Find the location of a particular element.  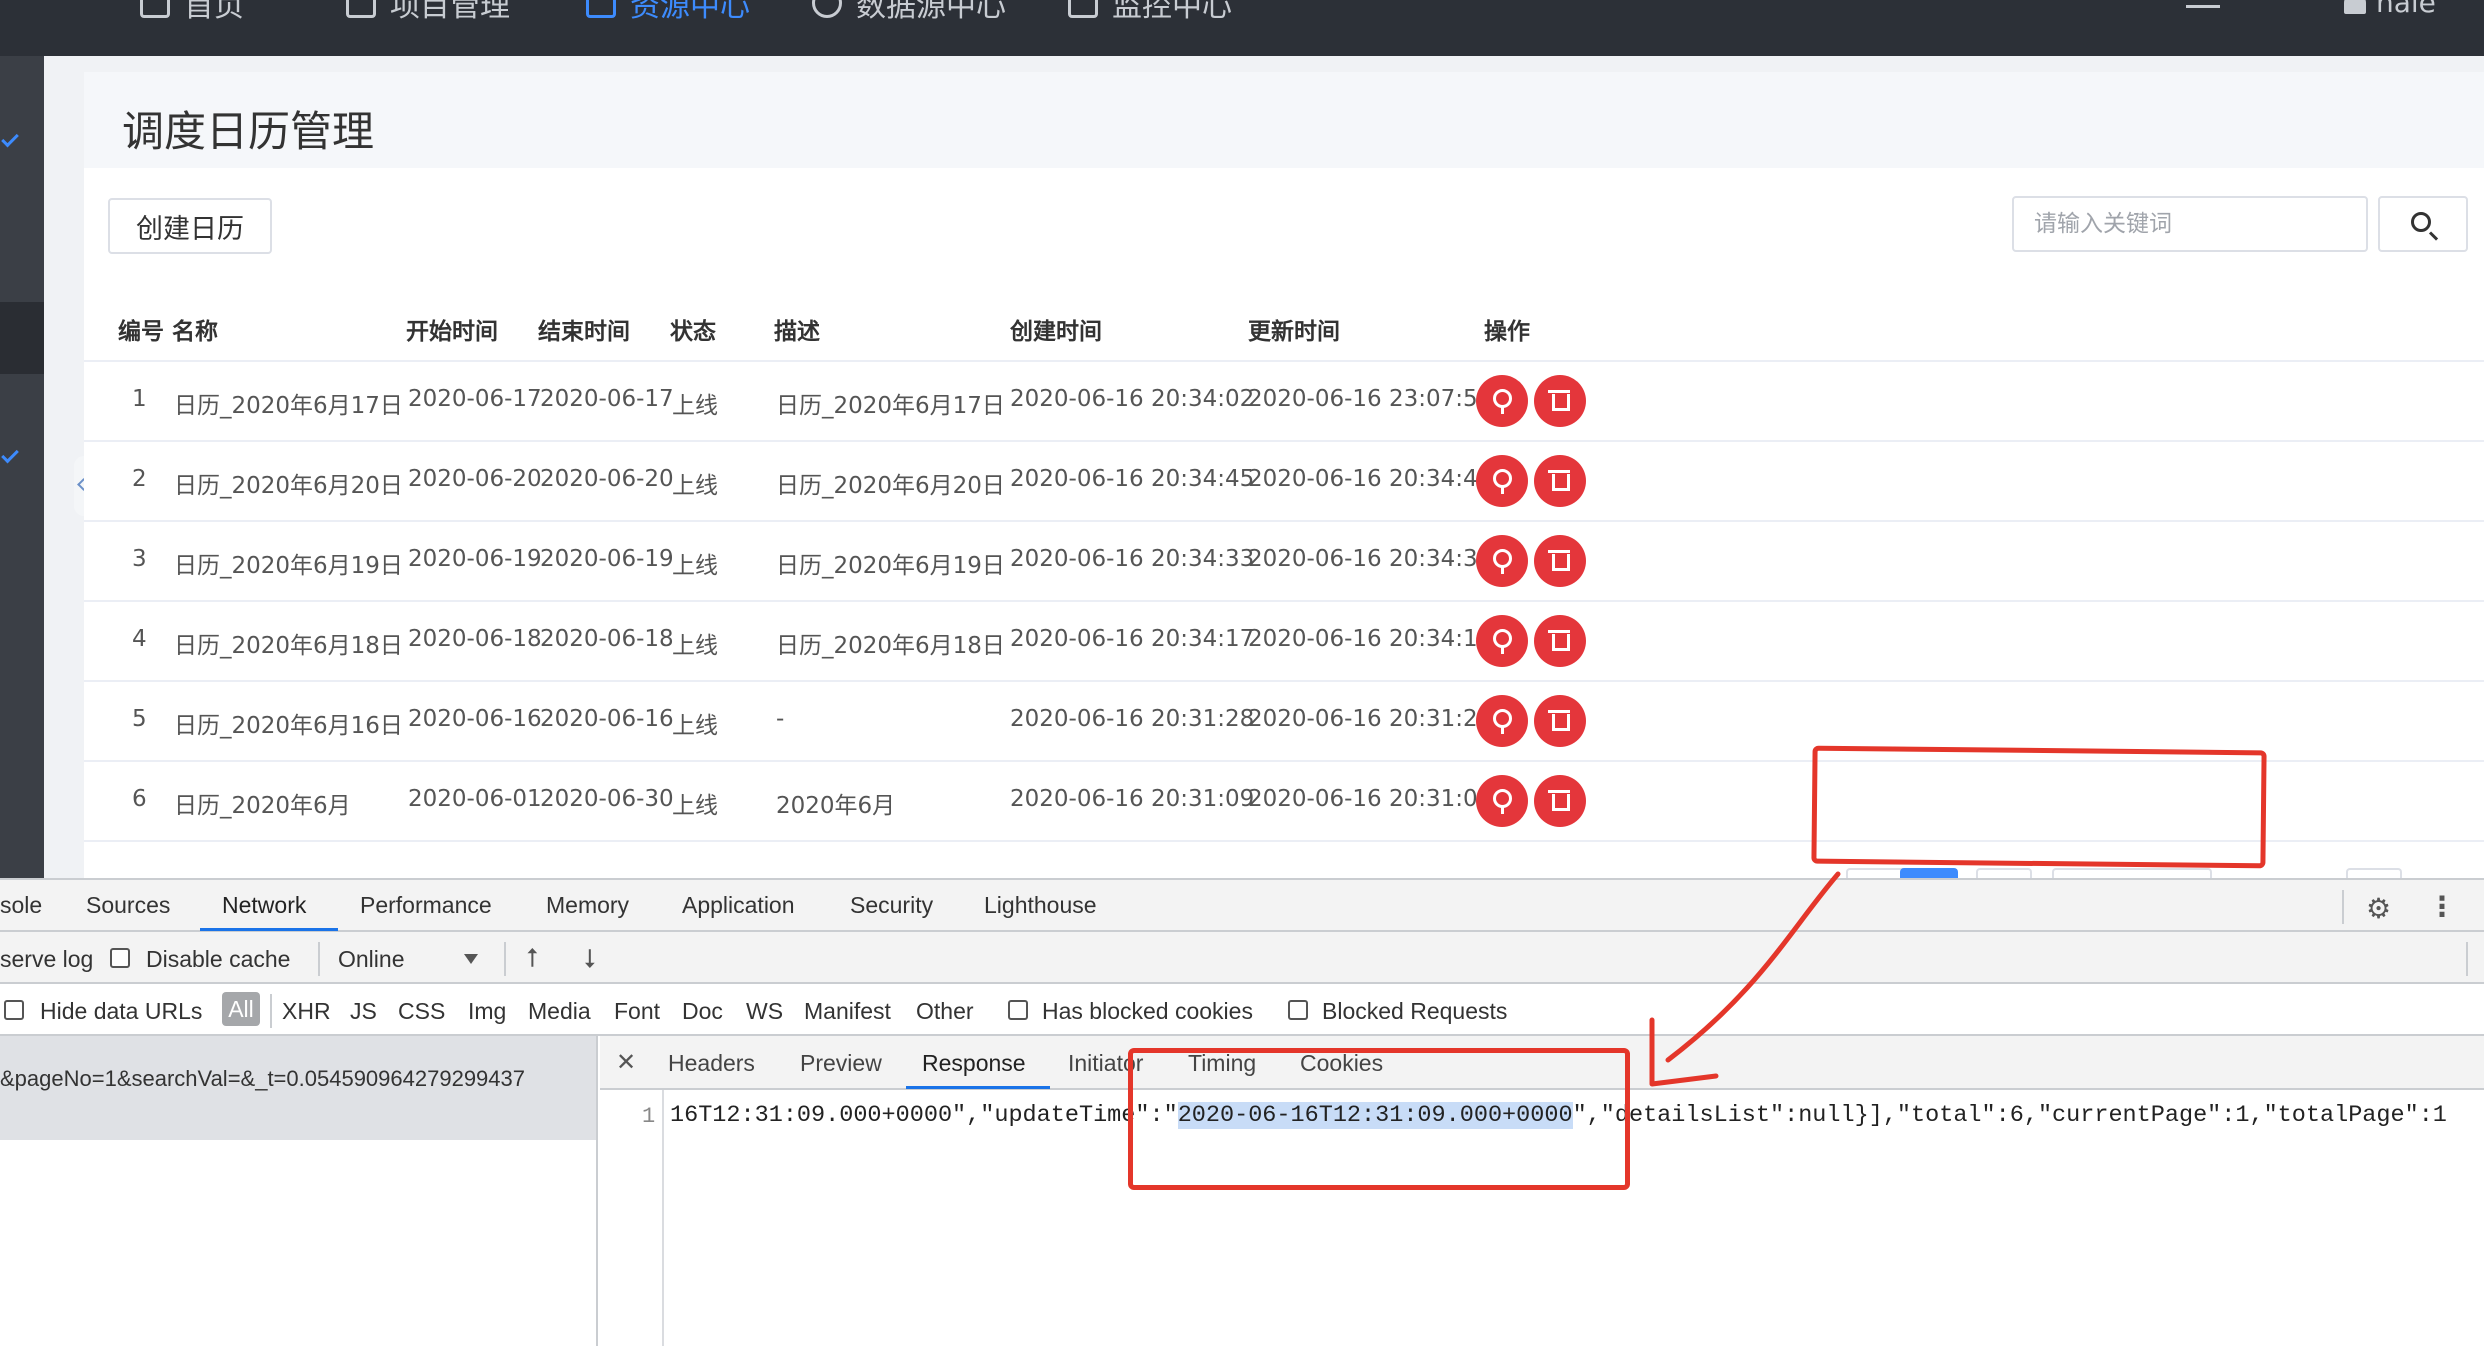

filter-media: Media is located at coordinates (559, 1011).